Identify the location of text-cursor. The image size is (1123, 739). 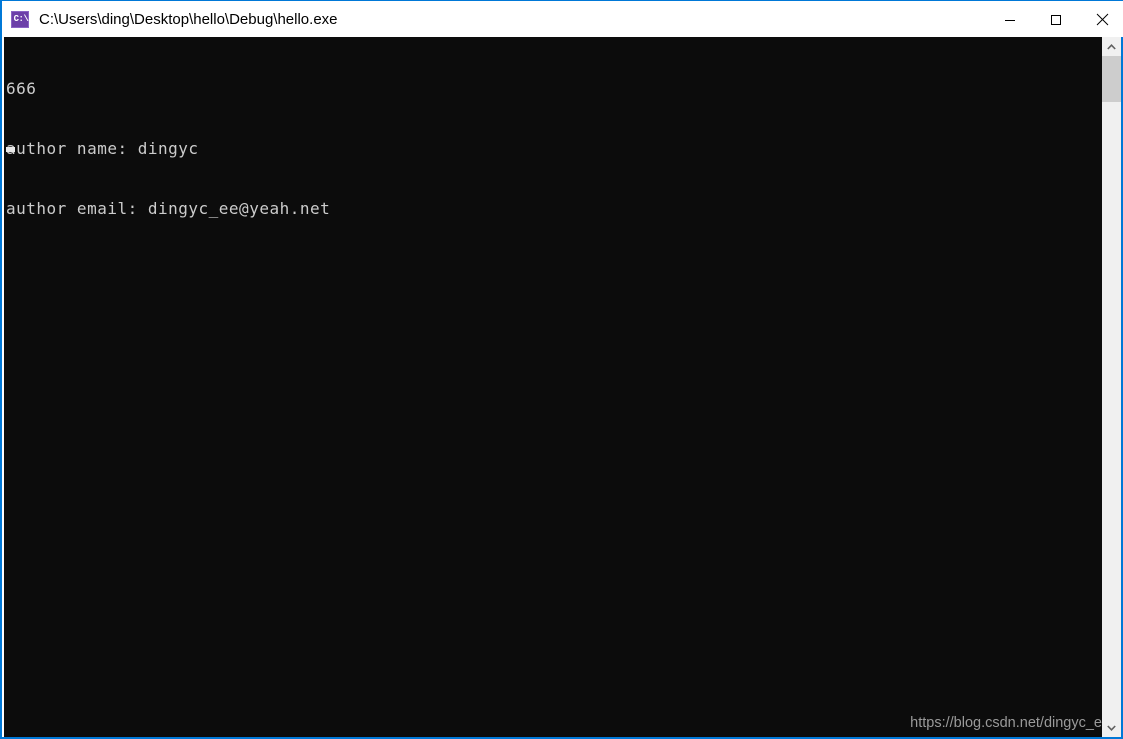
(10, 149).